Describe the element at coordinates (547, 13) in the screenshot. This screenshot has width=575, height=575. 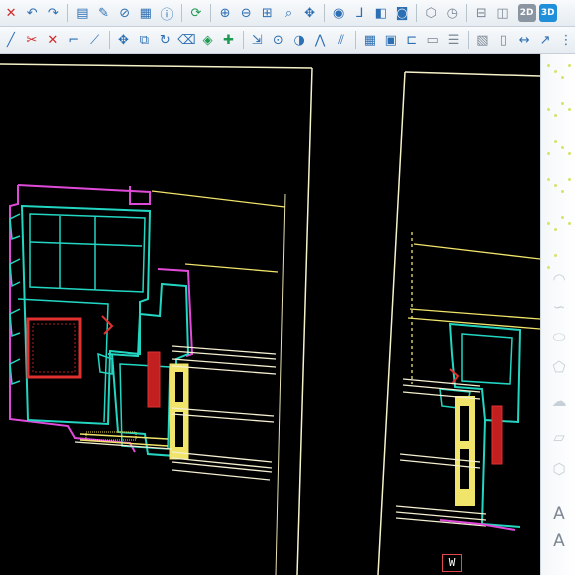
I see `view-3d-button: 3D` at that location.